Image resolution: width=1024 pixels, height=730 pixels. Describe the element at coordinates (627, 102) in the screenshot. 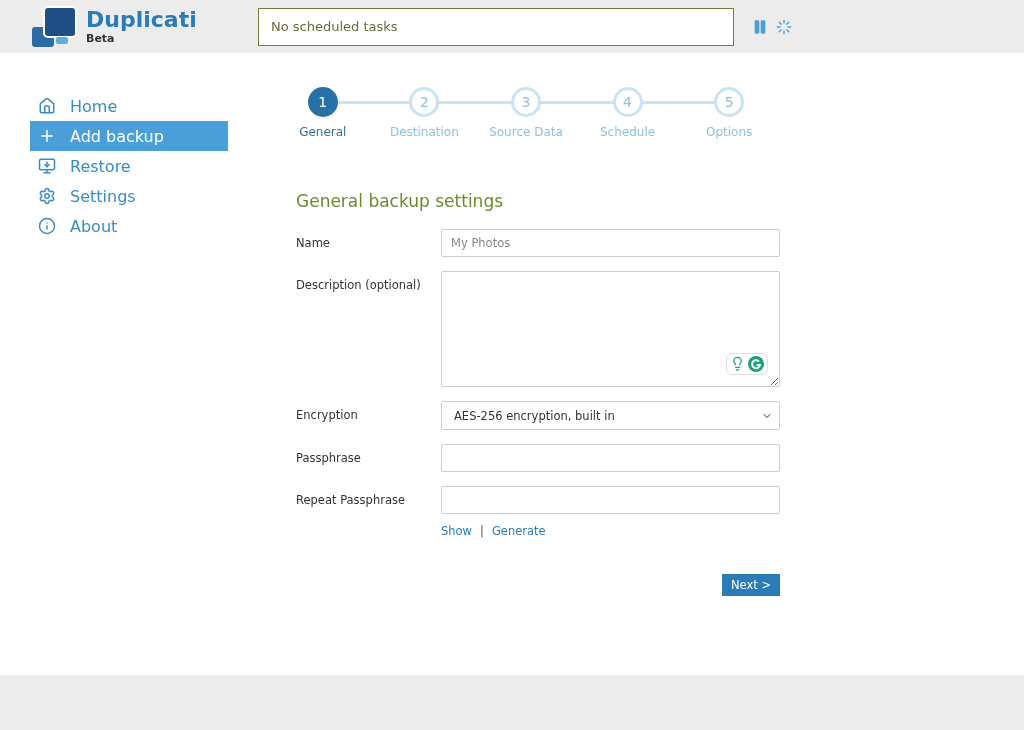

I see `step-number: 4` at that location.